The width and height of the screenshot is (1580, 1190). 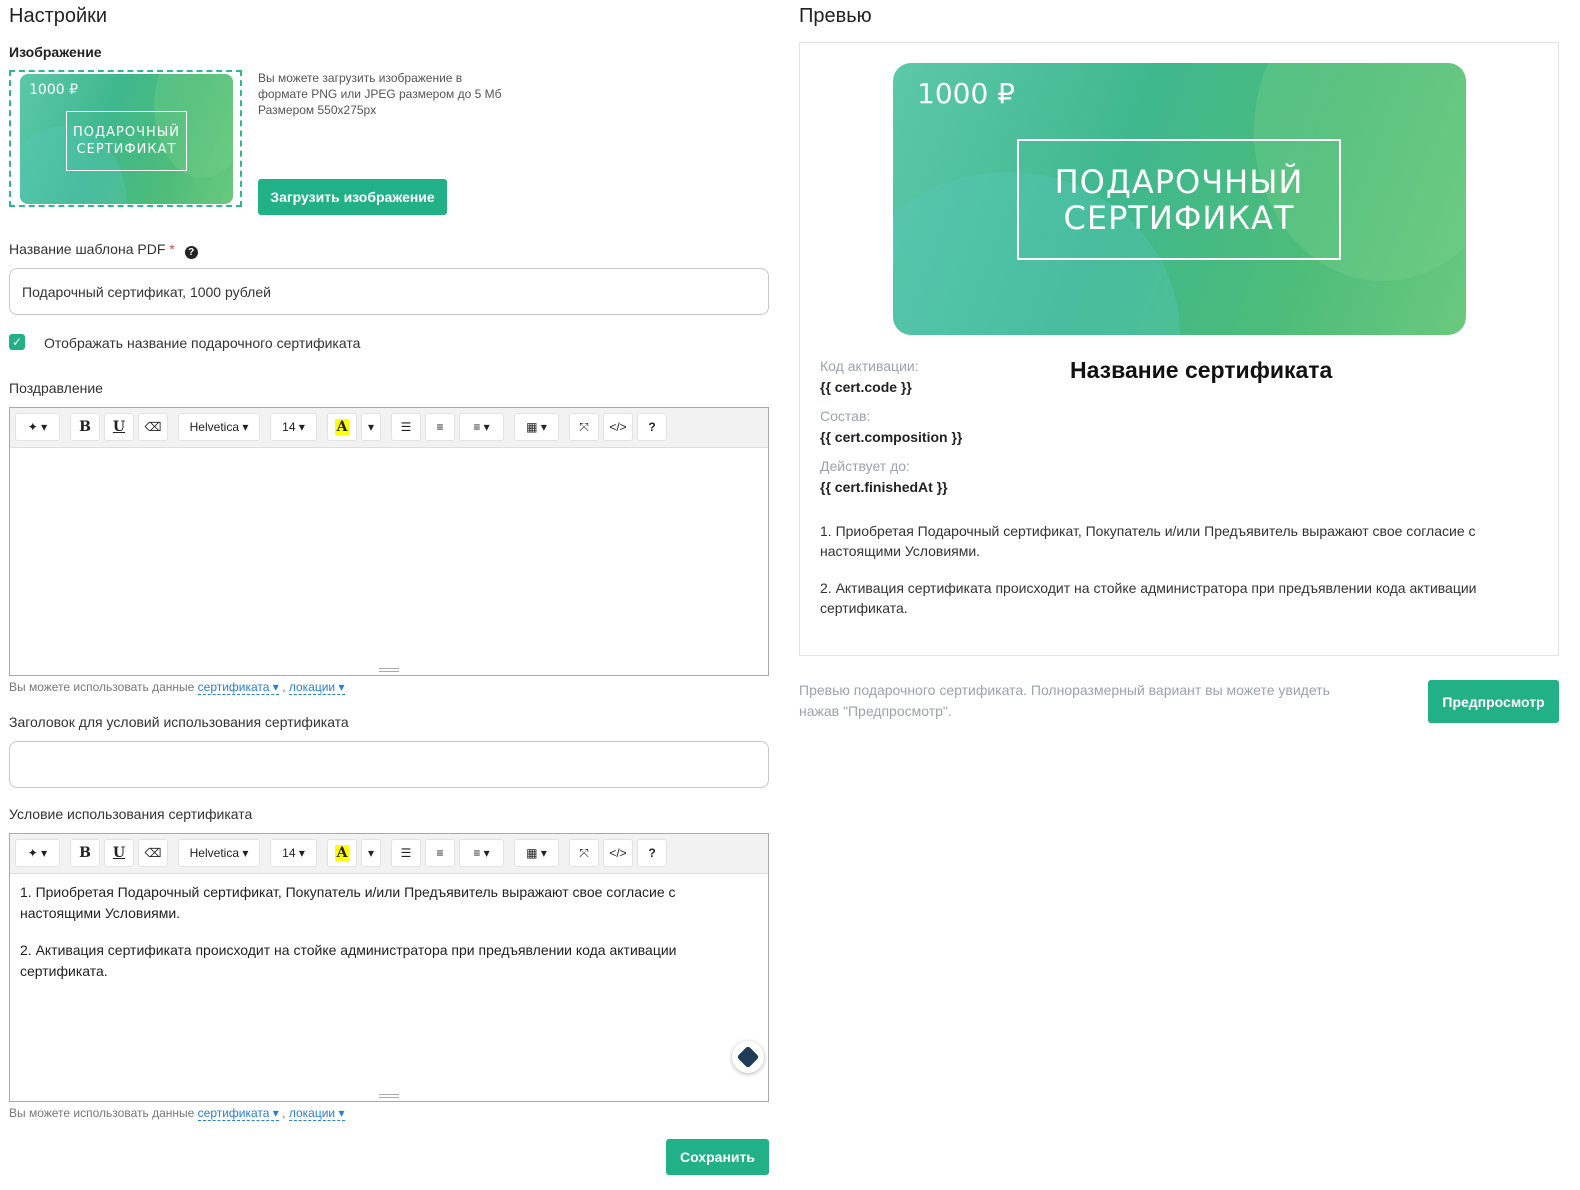 I want to click on preview-button: Предпросмотр, so click(x=1493, y=701).